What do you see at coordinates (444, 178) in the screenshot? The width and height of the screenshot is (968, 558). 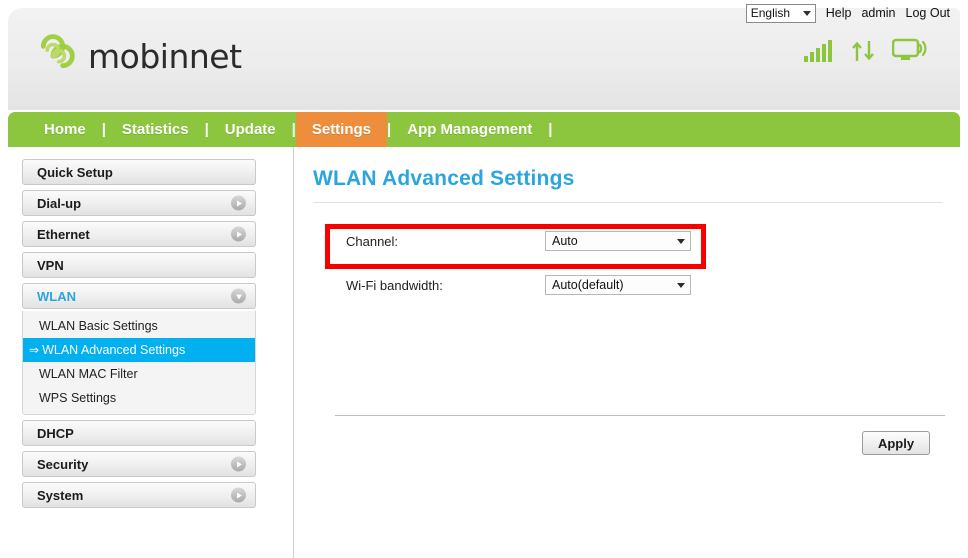 I see `page-title: WLAN Advanced Settings` at bounding box center [444, 178].